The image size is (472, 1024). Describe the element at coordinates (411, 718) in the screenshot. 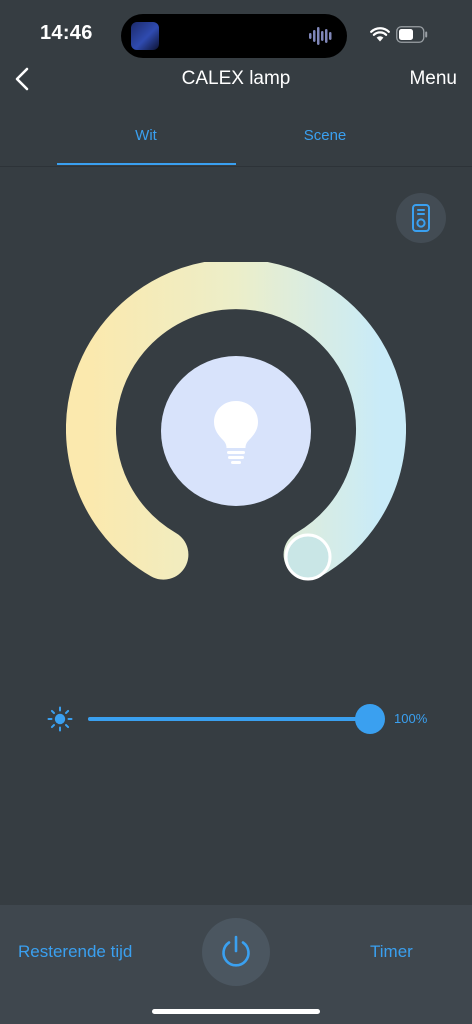

I see `brightness-value: 100%` at that location.